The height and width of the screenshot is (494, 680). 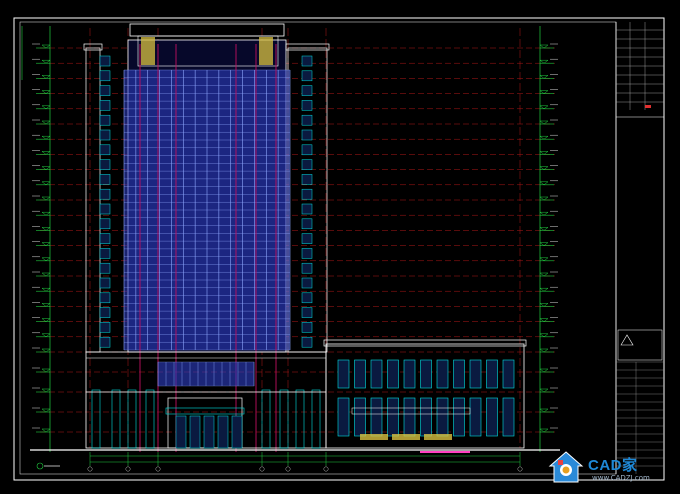 What do you see at coordinates (648, 106) in the screenshot?
I see `revision-mark` at bounding box center [648, 106].